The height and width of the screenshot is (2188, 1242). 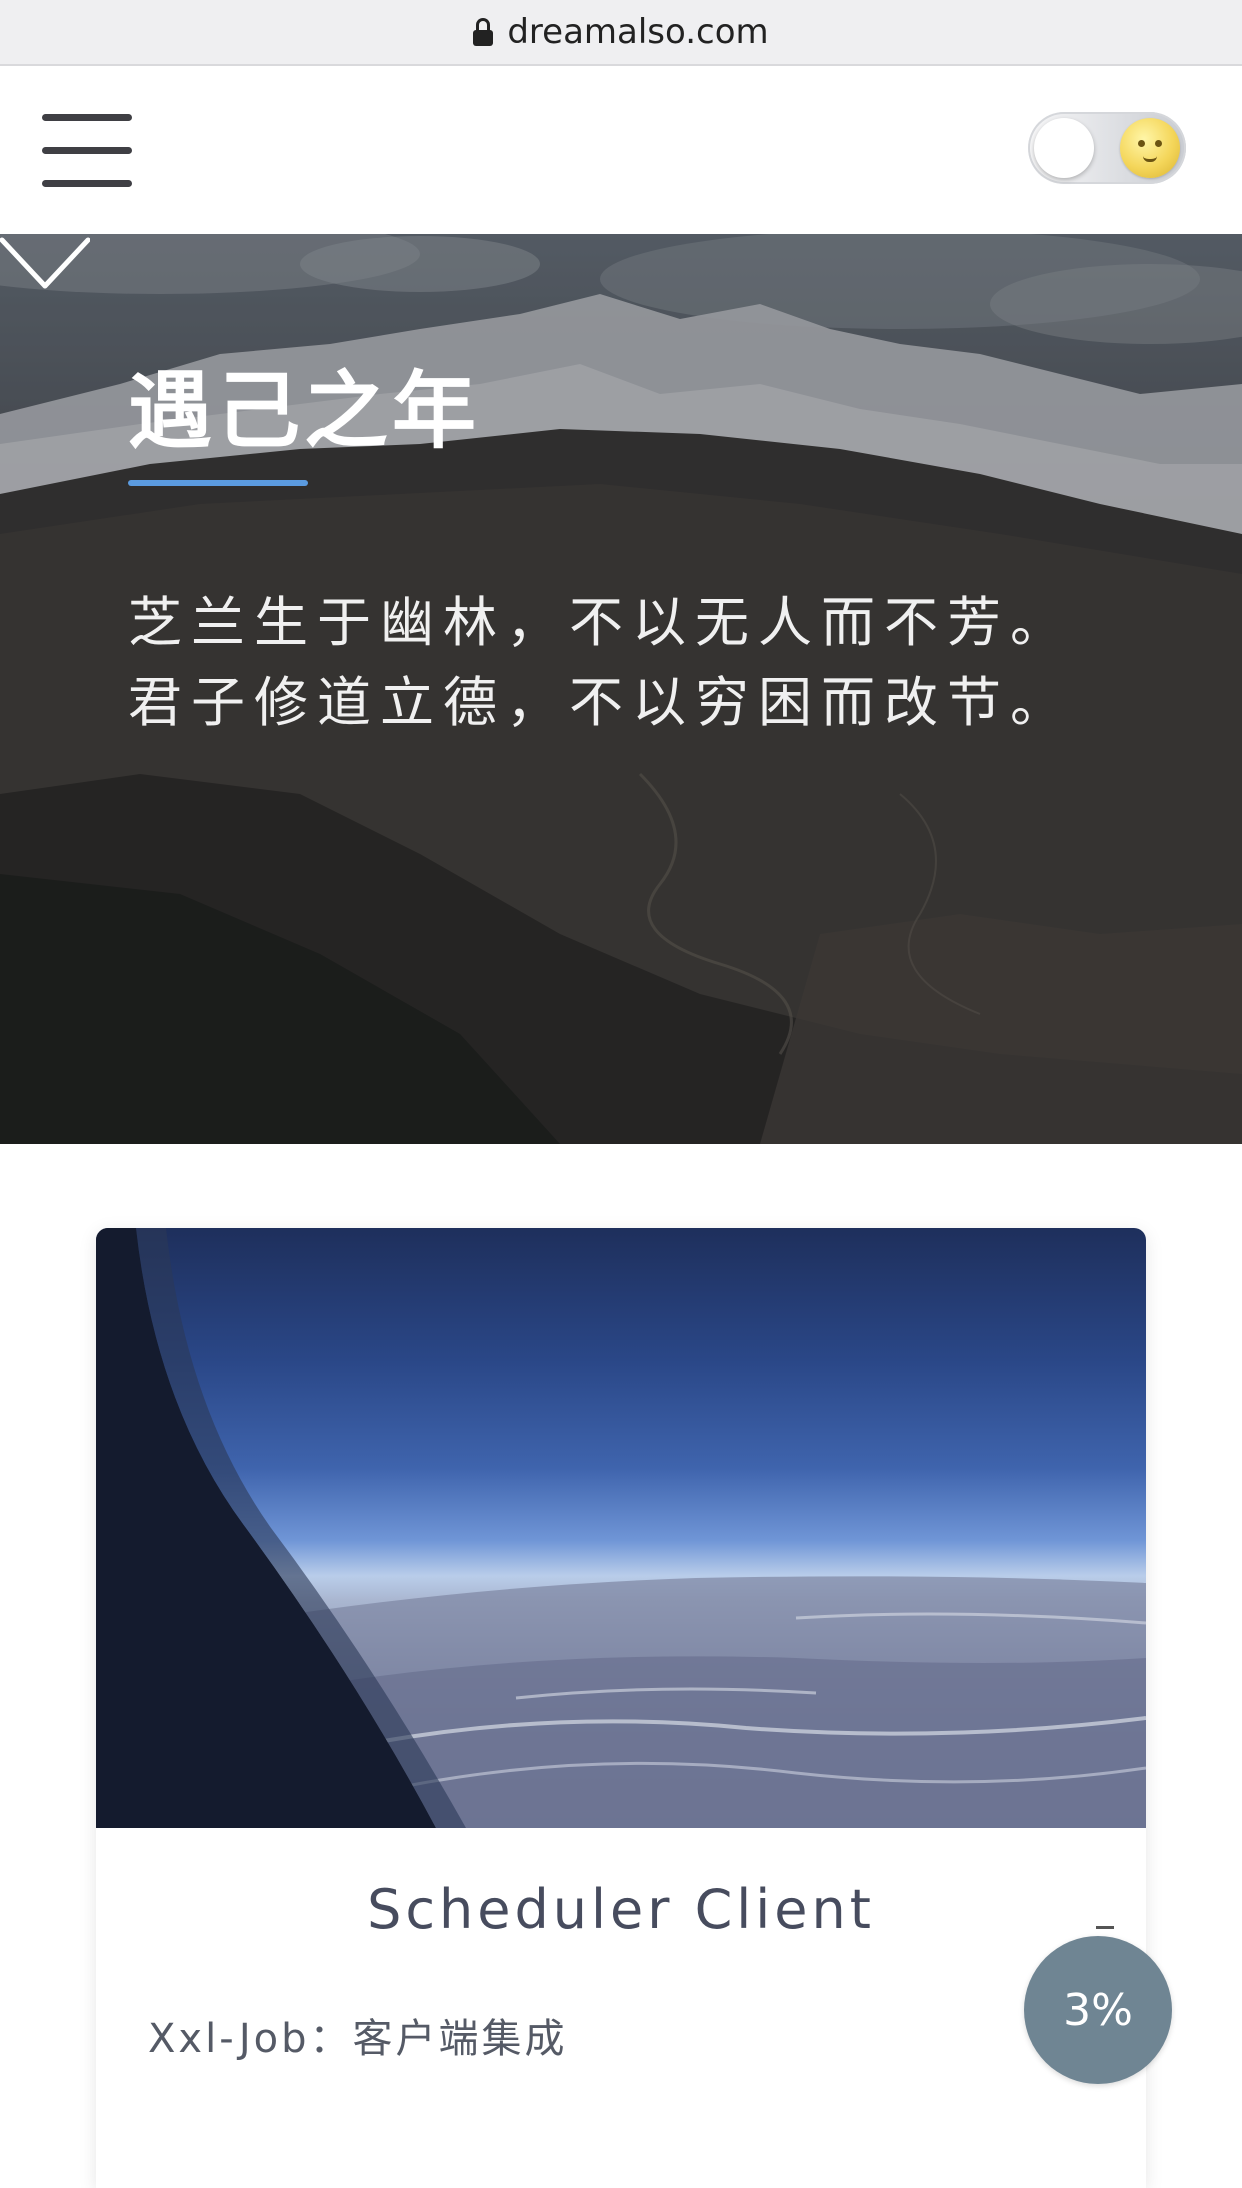 I want to click on url-text: dreamalso.com, so click(x=638, y=32).